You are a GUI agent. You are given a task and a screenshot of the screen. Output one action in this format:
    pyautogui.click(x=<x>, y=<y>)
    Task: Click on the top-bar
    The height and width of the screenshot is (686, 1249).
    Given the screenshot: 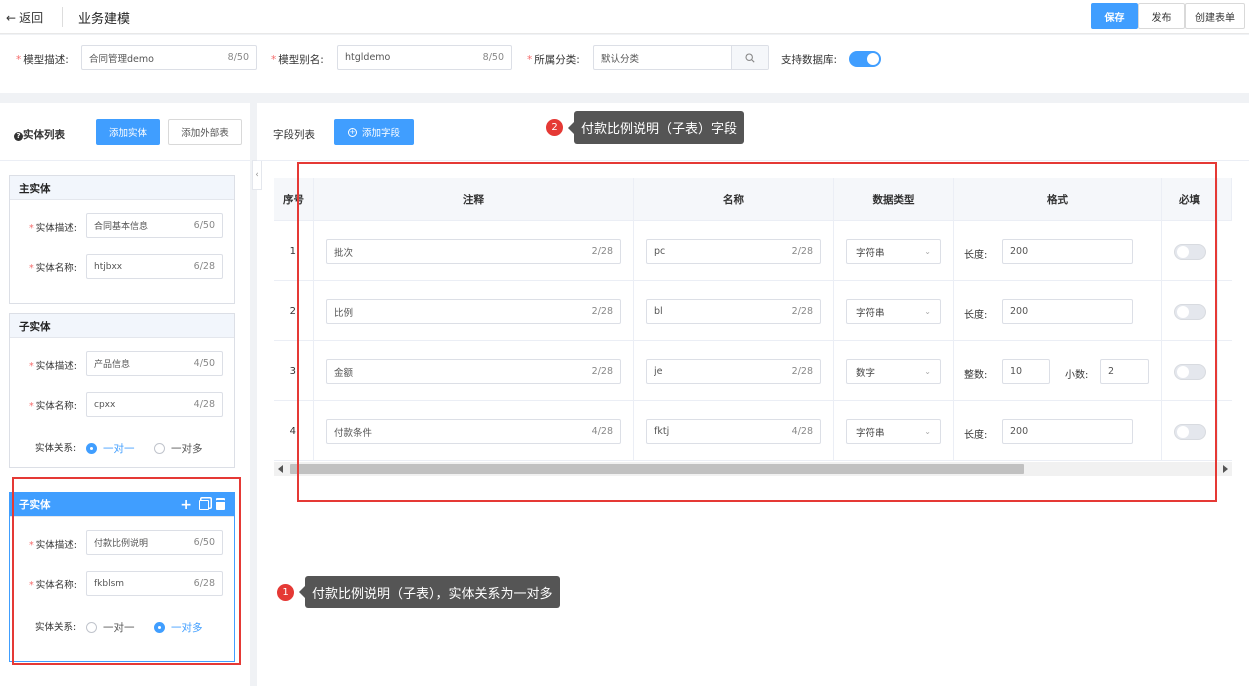 What is the action you would take?
    pyautogui.click(x=624, y=17)
    